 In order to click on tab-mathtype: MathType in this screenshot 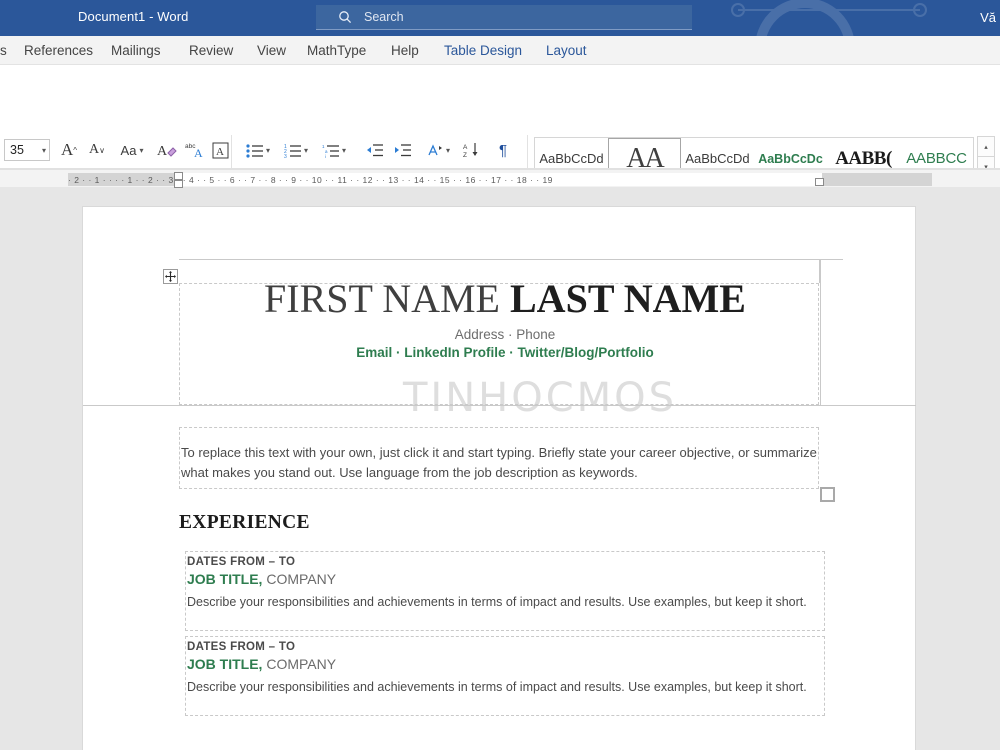, I will do `click(336, 50)`.